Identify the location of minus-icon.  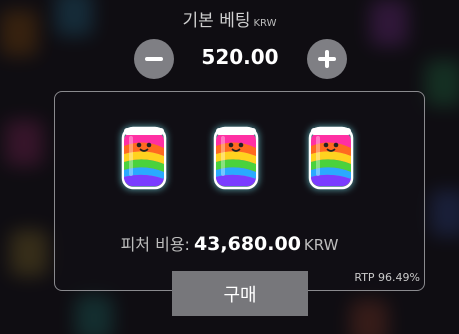
(154, 59).